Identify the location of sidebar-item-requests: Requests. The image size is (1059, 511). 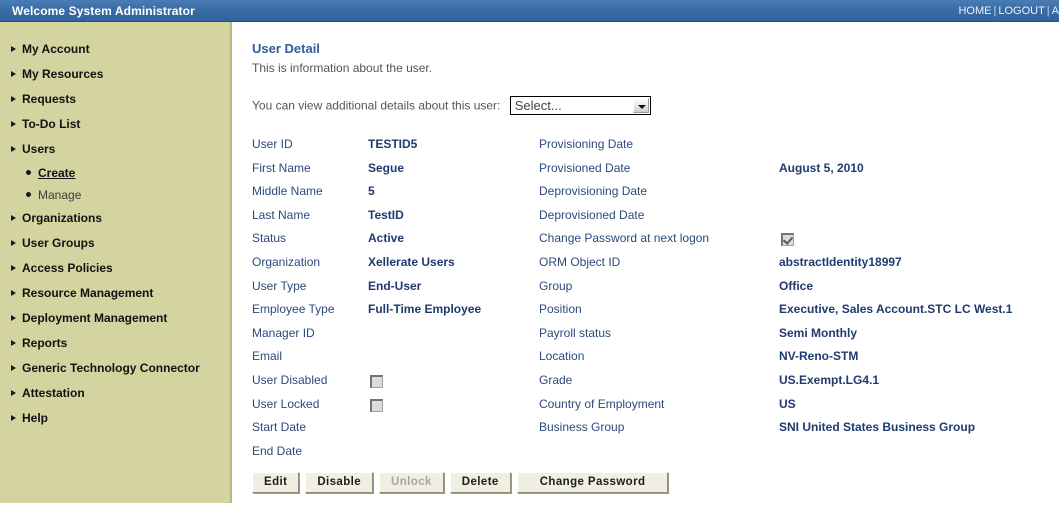
(116, 99).